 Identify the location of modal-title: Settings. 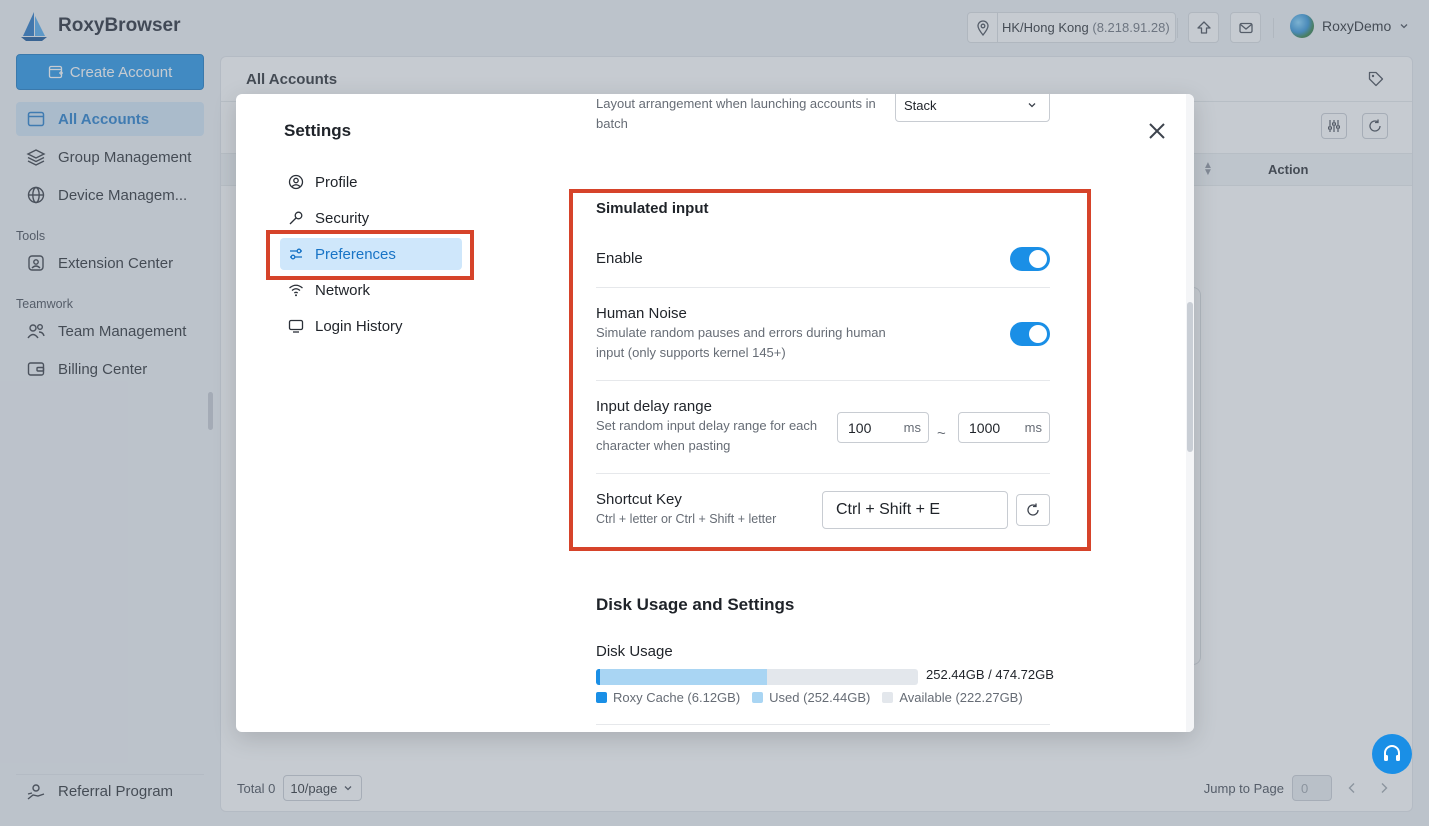
(318, 130).